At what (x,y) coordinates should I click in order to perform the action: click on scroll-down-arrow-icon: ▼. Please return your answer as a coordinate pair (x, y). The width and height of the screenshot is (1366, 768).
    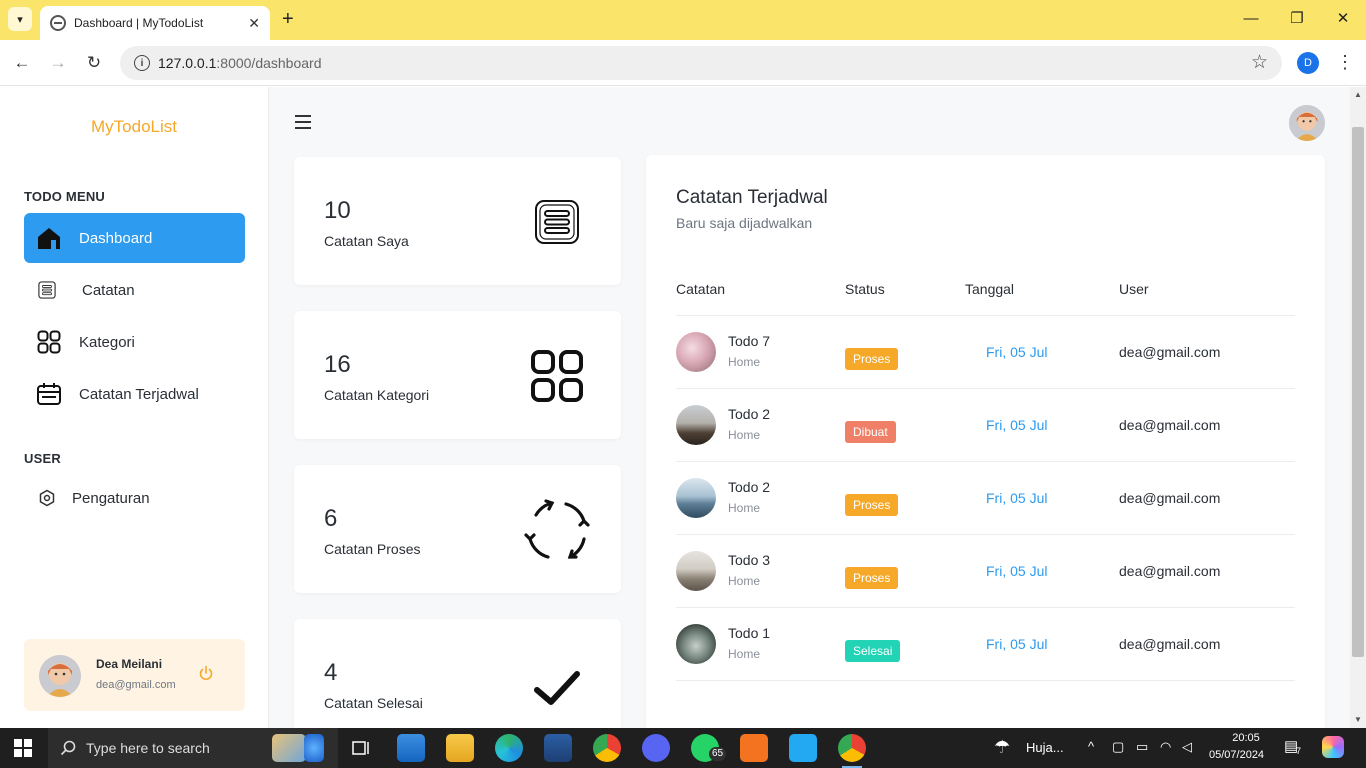
    Looking at the image, I should click on (1358, 720).